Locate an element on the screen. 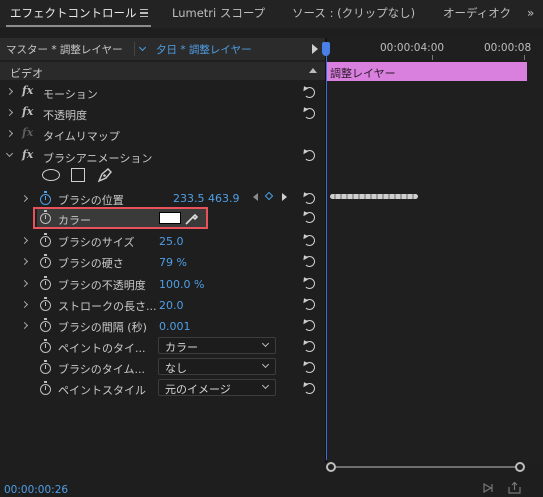  scroll-handle-right is located at coordinates (520, 467).